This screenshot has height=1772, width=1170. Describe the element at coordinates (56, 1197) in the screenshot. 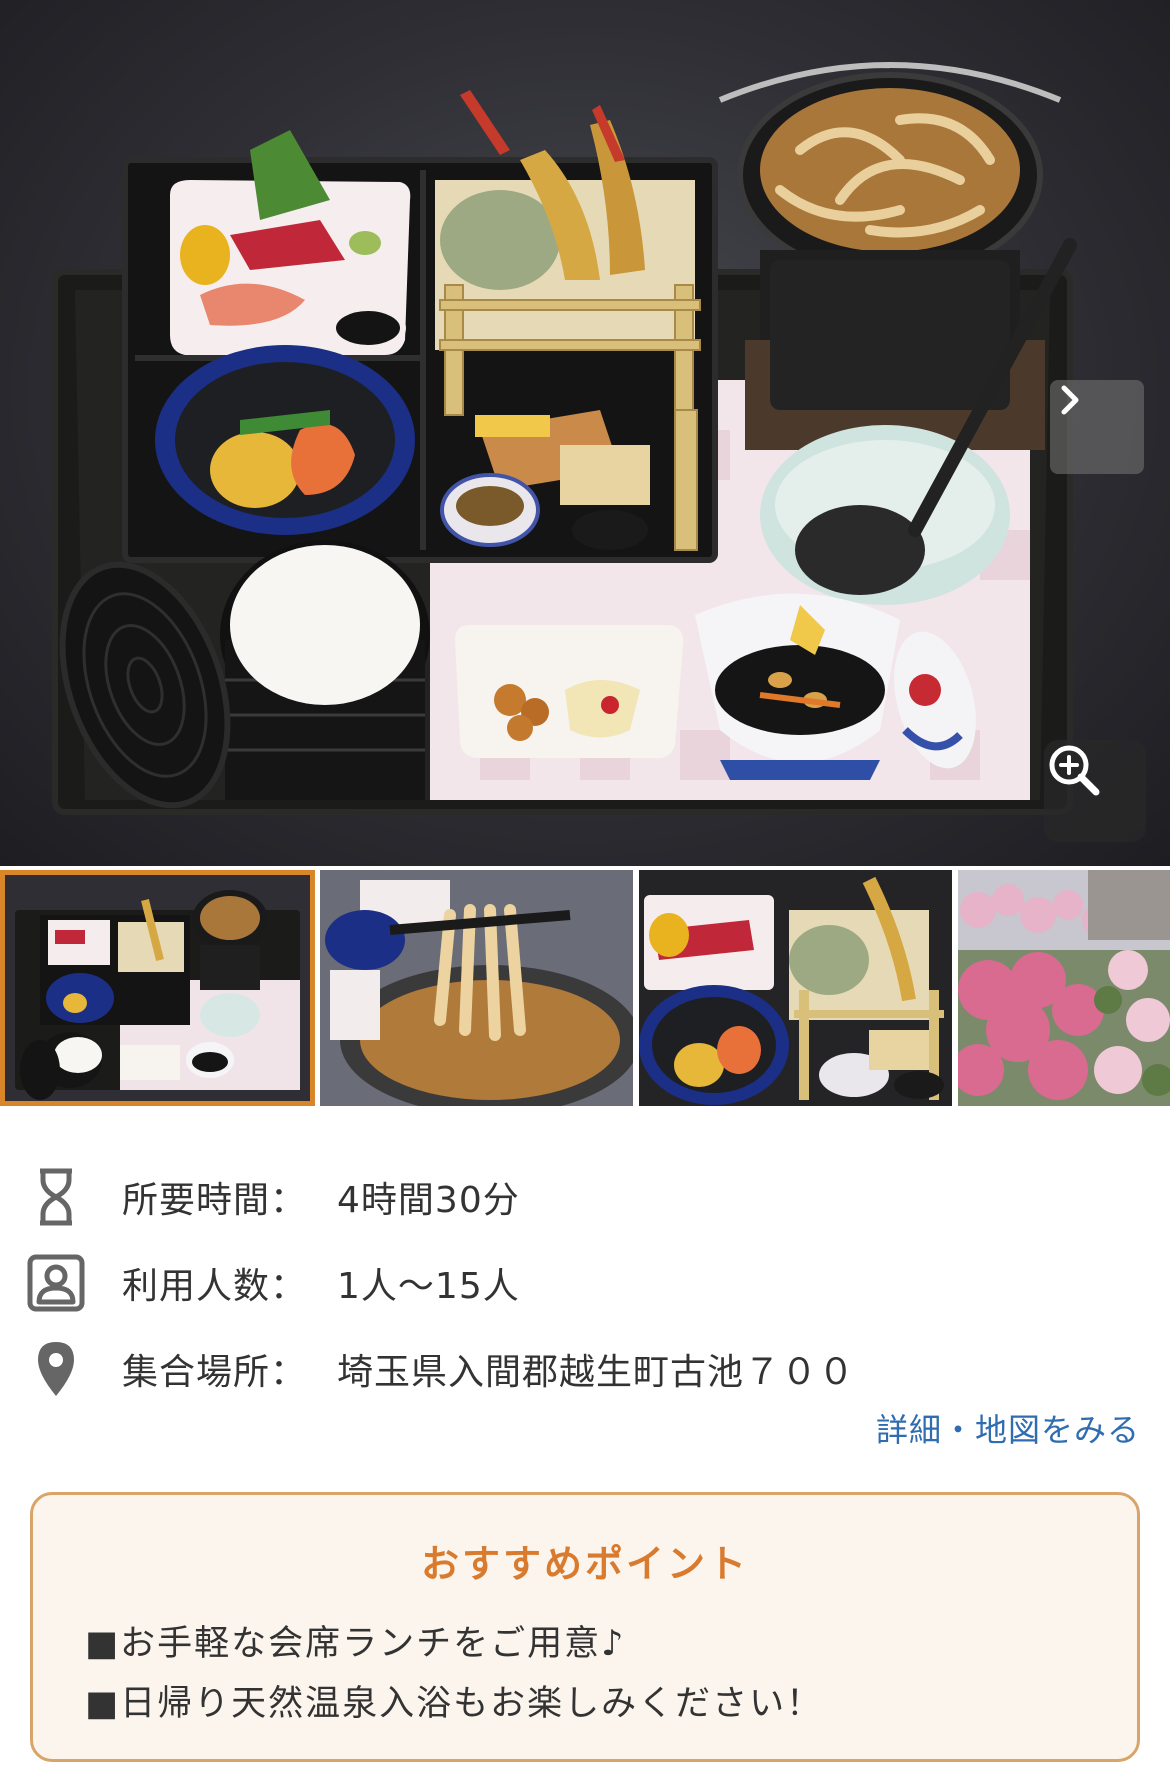

I see `hourglass-icon` at that location.